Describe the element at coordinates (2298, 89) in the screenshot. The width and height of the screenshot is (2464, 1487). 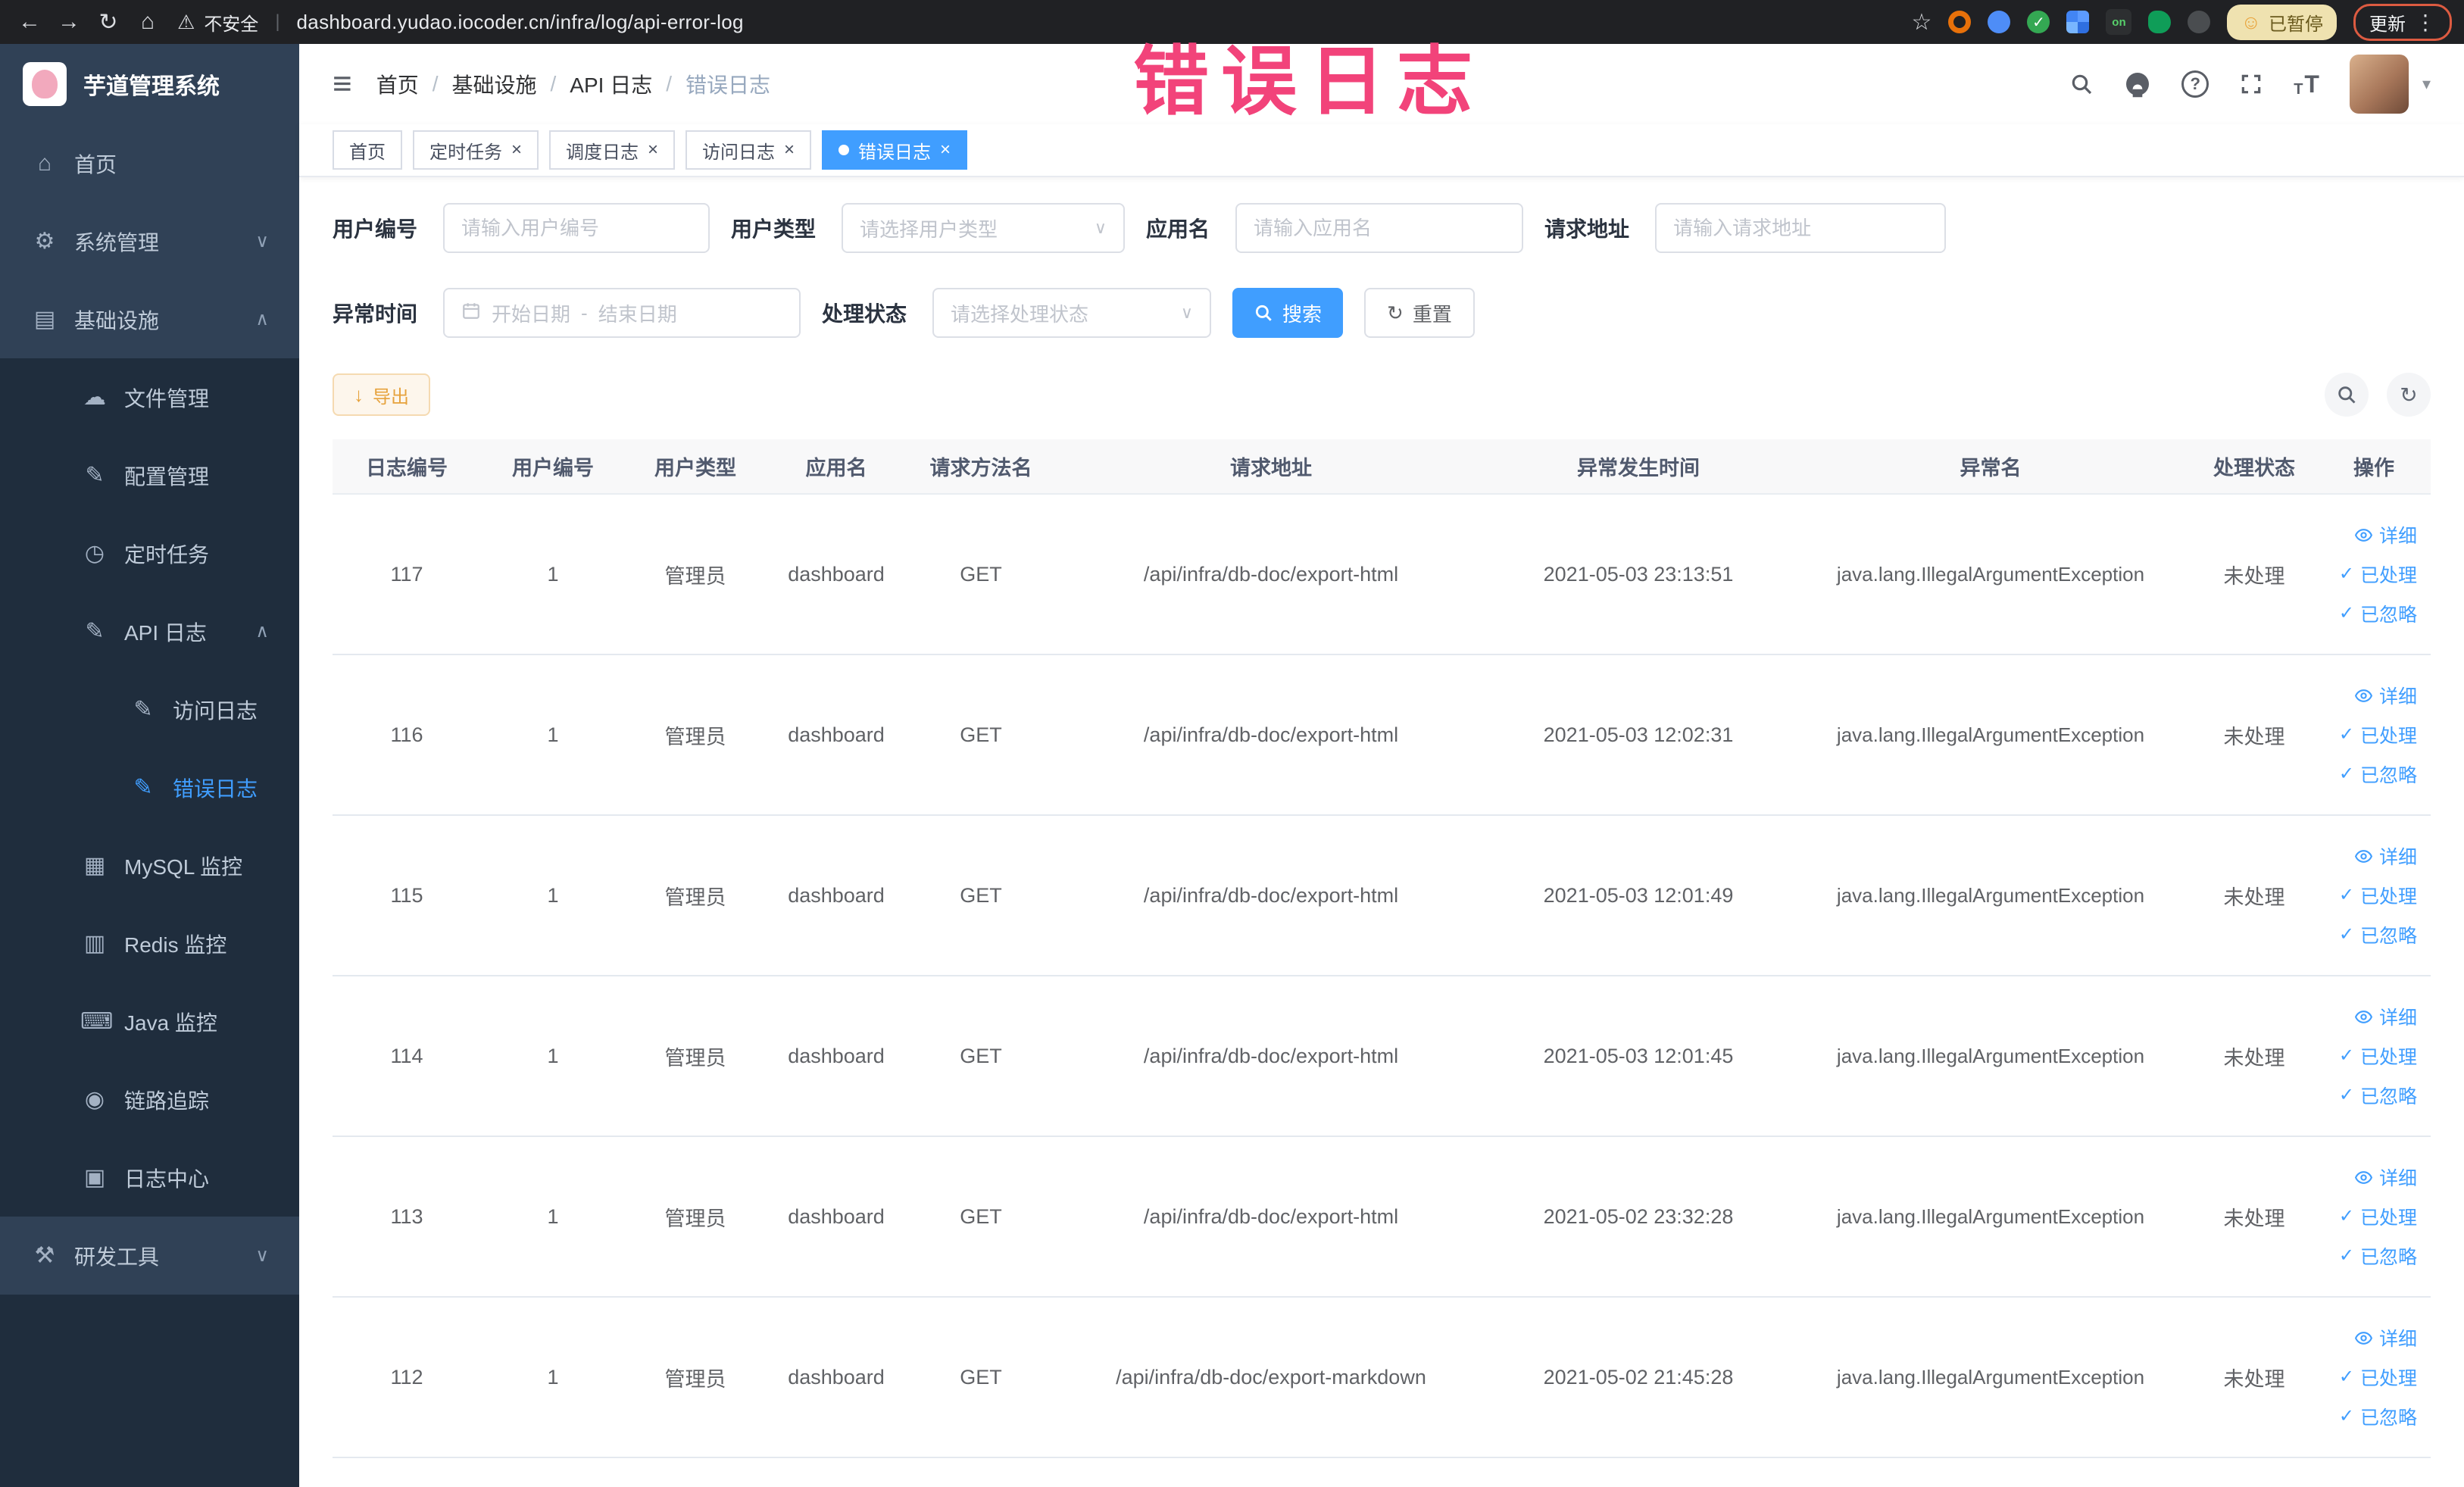
I see `small-t-glyph: T` at that location.